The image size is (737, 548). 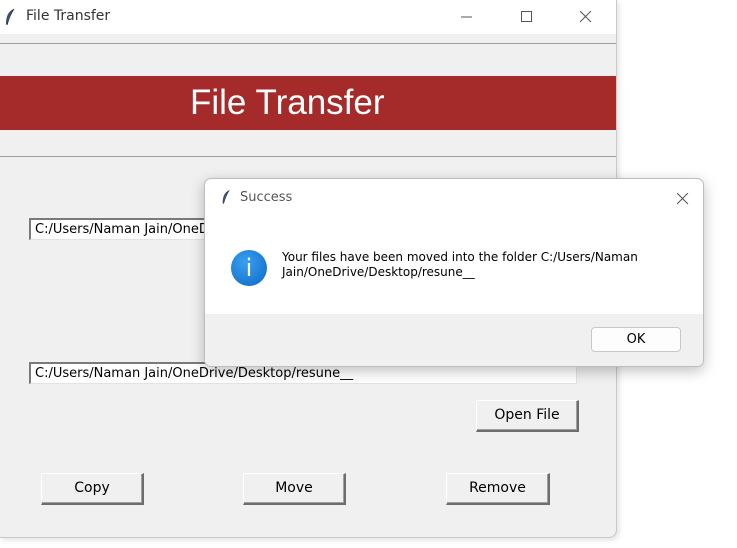 I want to click on info-icon: i, so click(x=249, y=268).